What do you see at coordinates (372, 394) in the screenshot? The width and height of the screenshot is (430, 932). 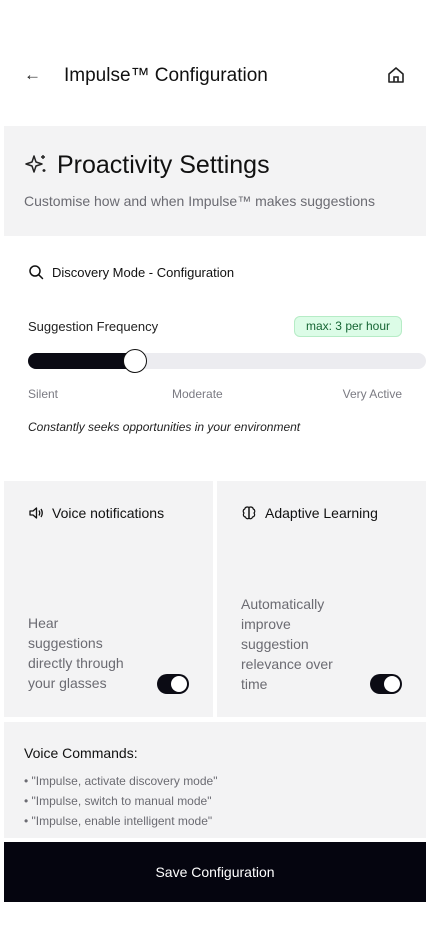 I see `tick-very-active: Very Active` at bounding box center [372, 394].